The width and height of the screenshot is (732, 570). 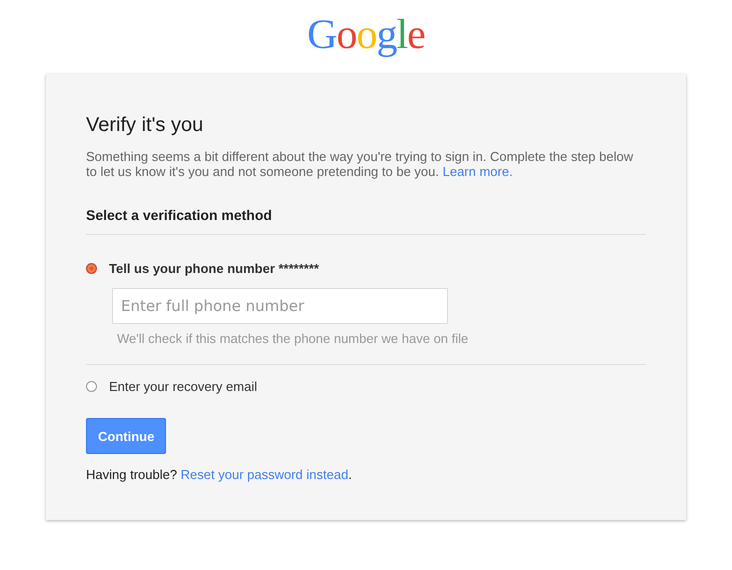 I want to click on intro-text: Something seems a bit different about the way you're trying to sign in. Complete the step below to let us know it's you and not someone pretending to be you. Learn more., so click(x=360, y=164).